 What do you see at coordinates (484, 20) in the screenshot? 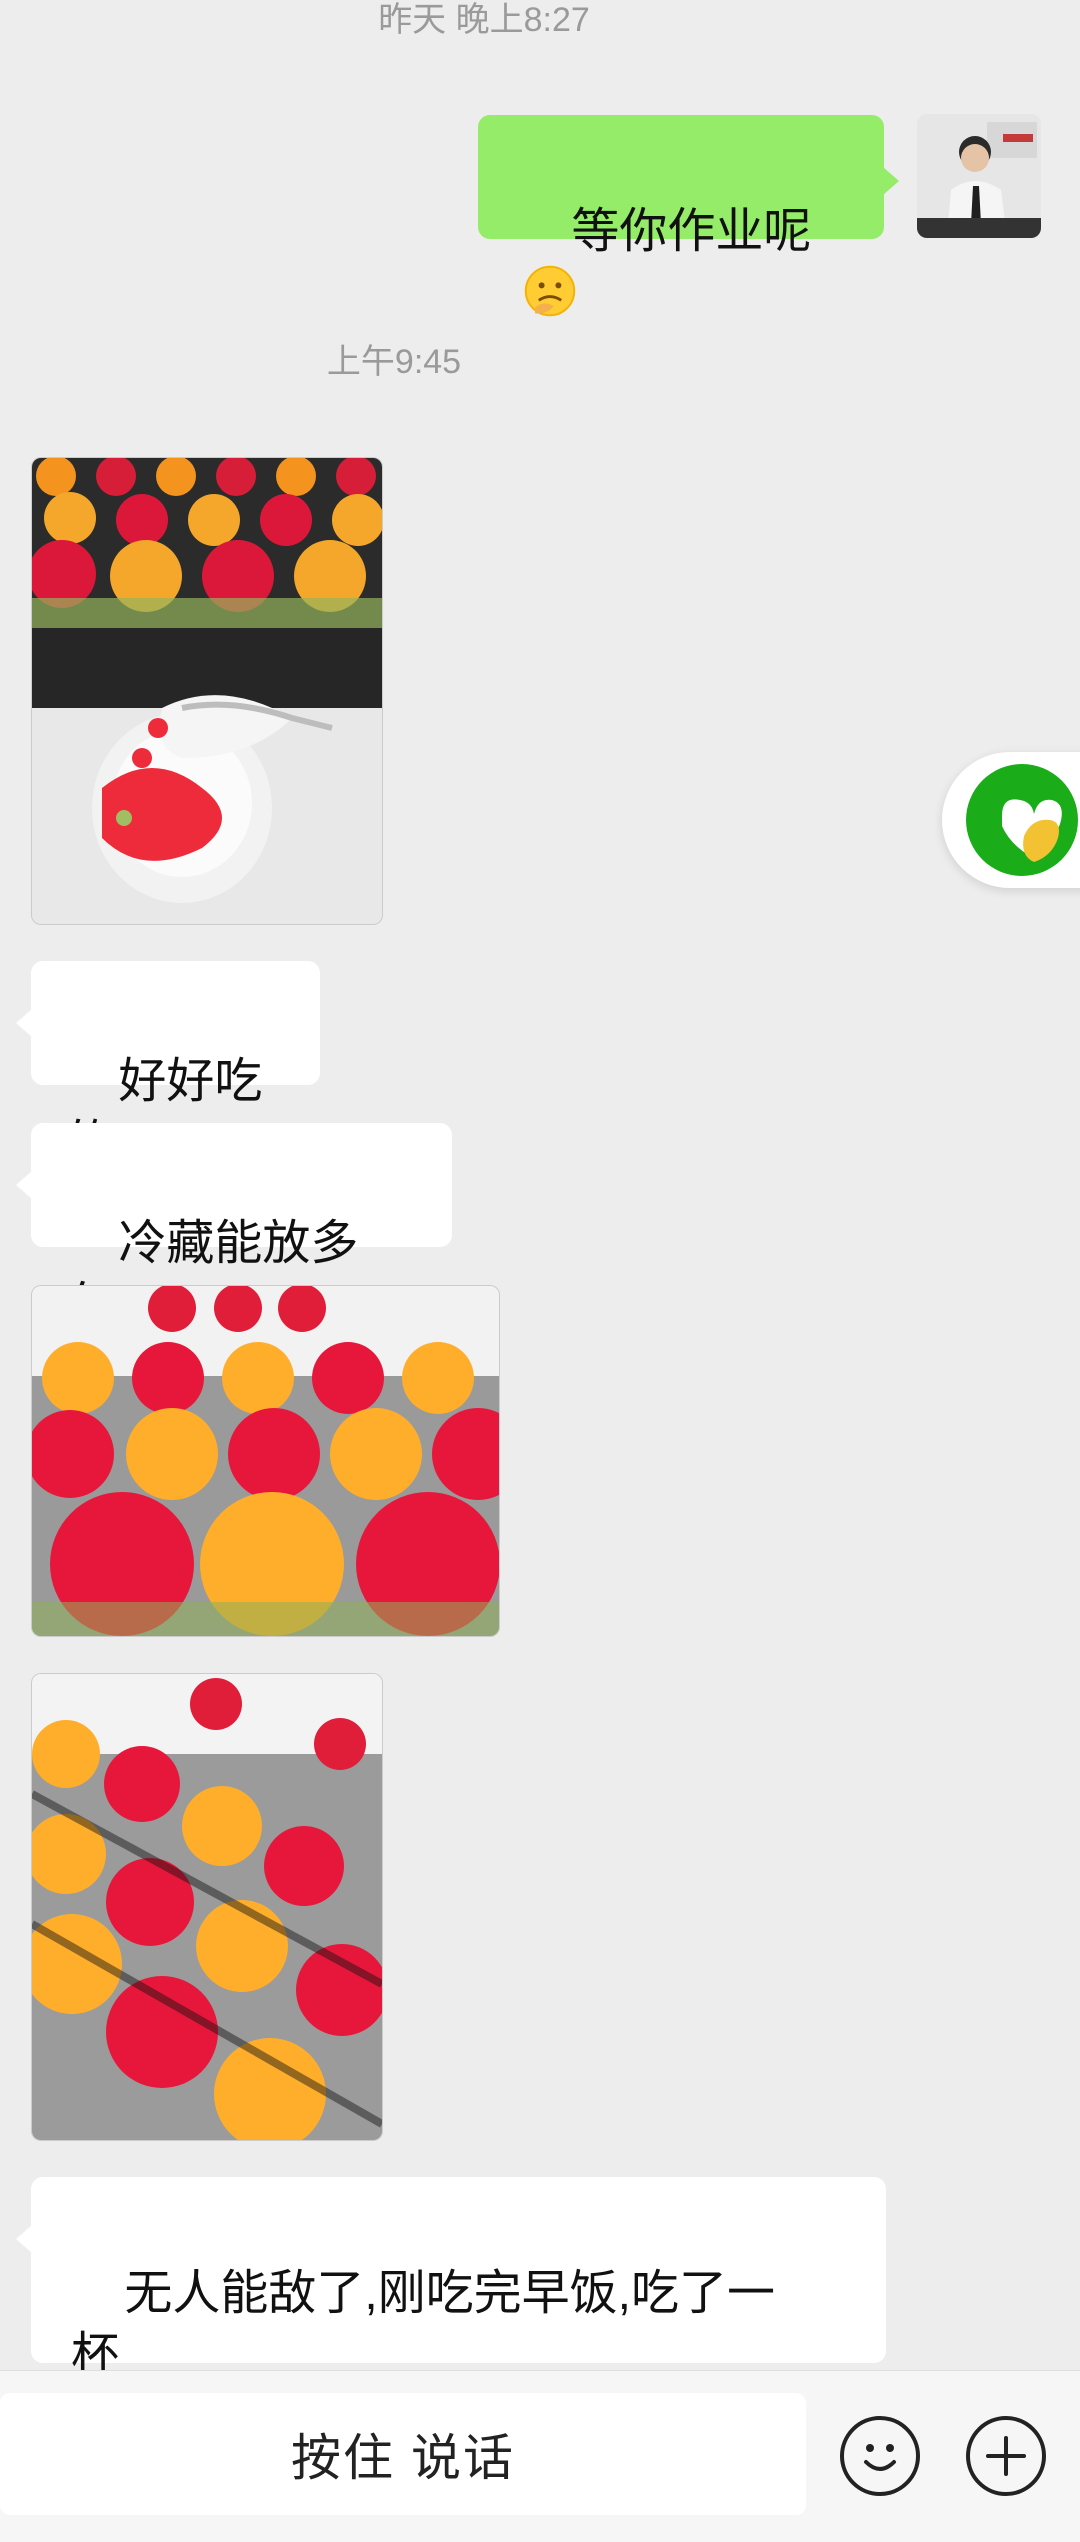
I see `timestamp: 昨天 晚上8:27` at bounding box center [484, 20].